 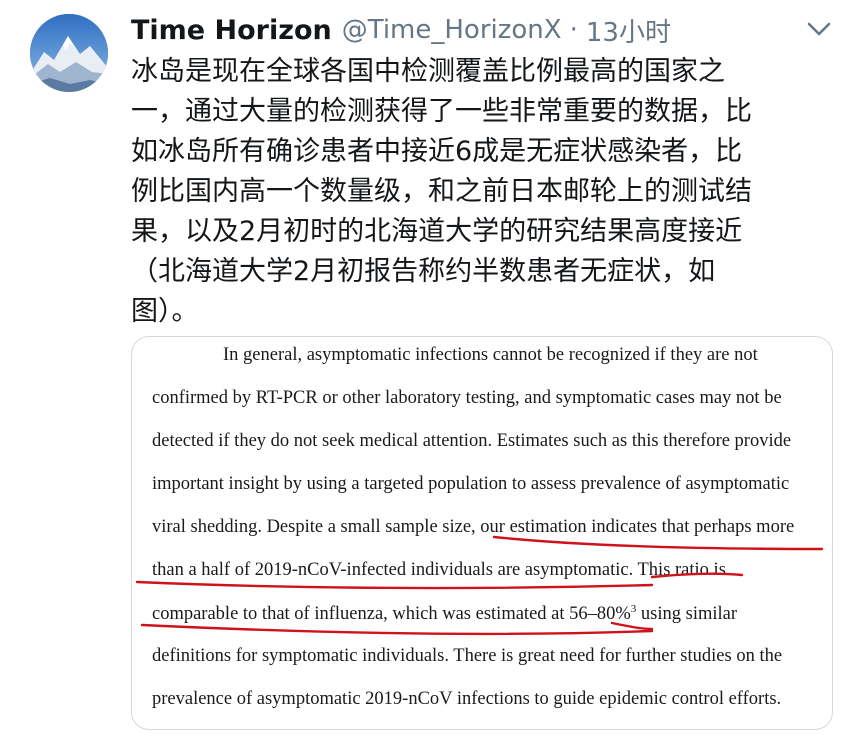 I want to click on author-display-name: Time Horizon, so click(x=231, y=30).